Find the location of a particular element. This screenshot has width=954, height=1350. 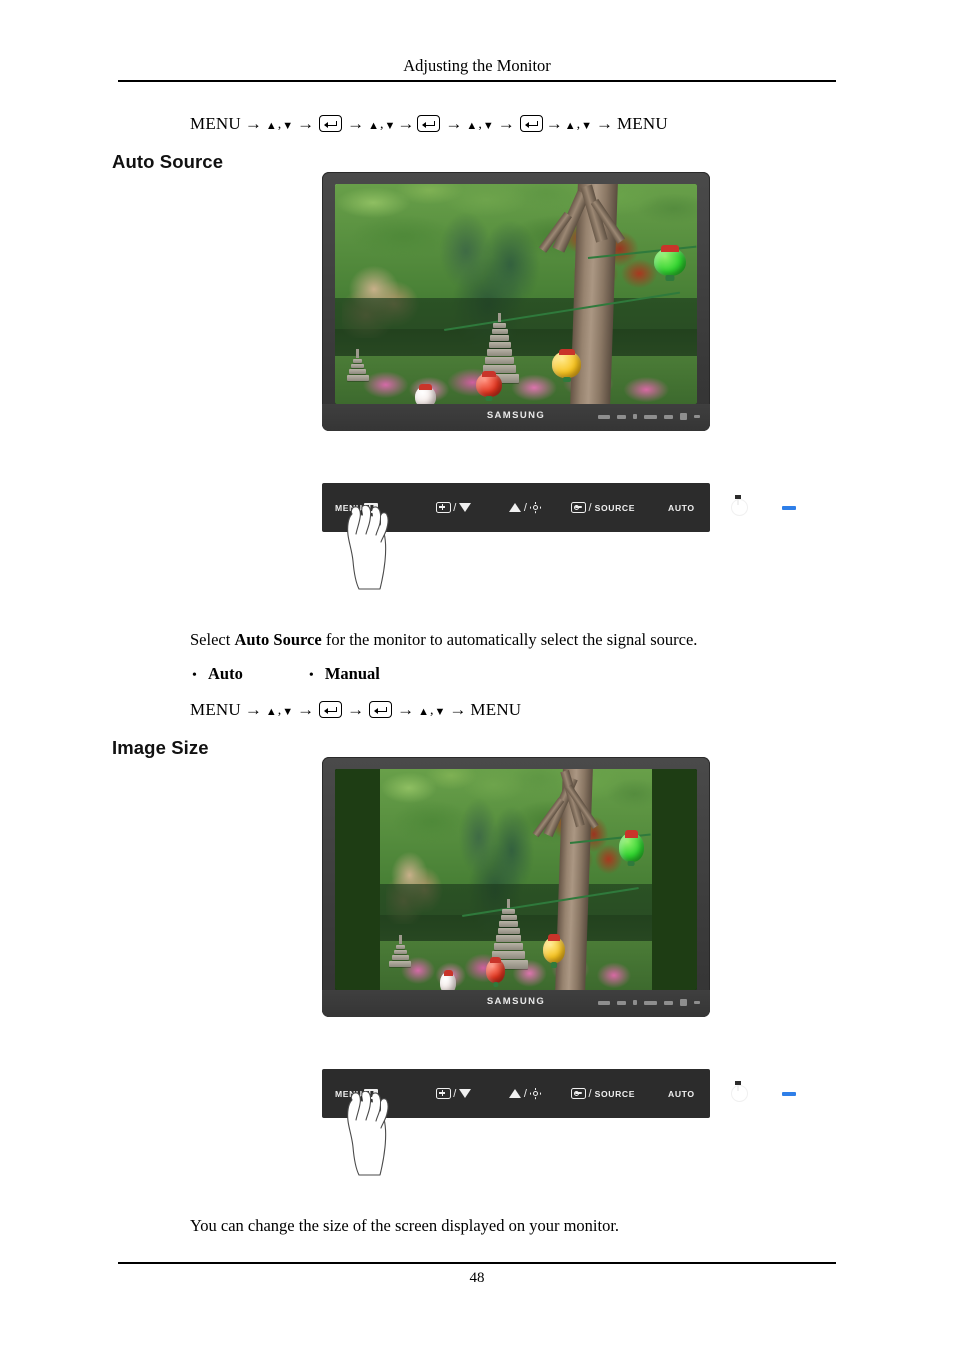

up-arrow-icon is located at coordinates (515, 507).